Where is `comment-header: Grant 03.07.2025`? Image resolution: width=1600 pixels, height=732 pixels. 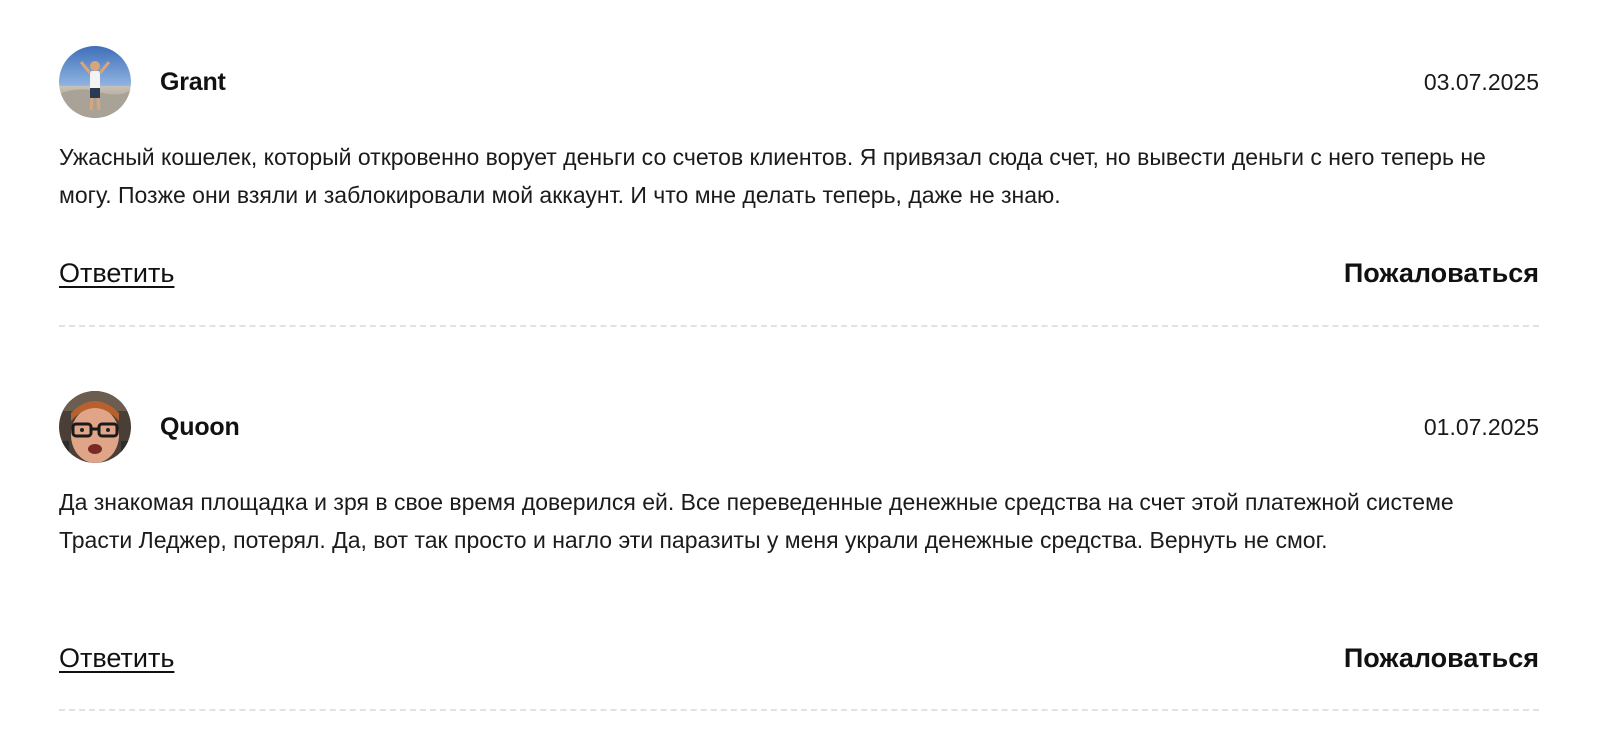 comment-header: Grant 03.07.2025 is located at coordinates (799, 83).